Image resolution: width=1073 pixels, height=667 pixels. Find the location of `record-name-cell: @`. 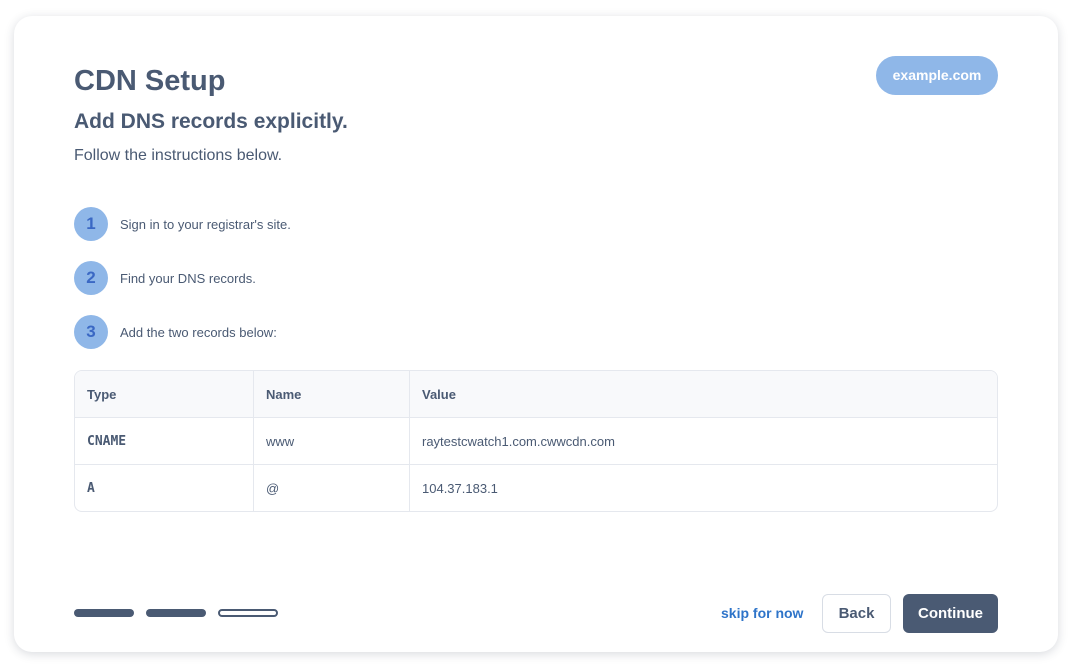

record-name-cell: @ is located at coordinates (332, 488).